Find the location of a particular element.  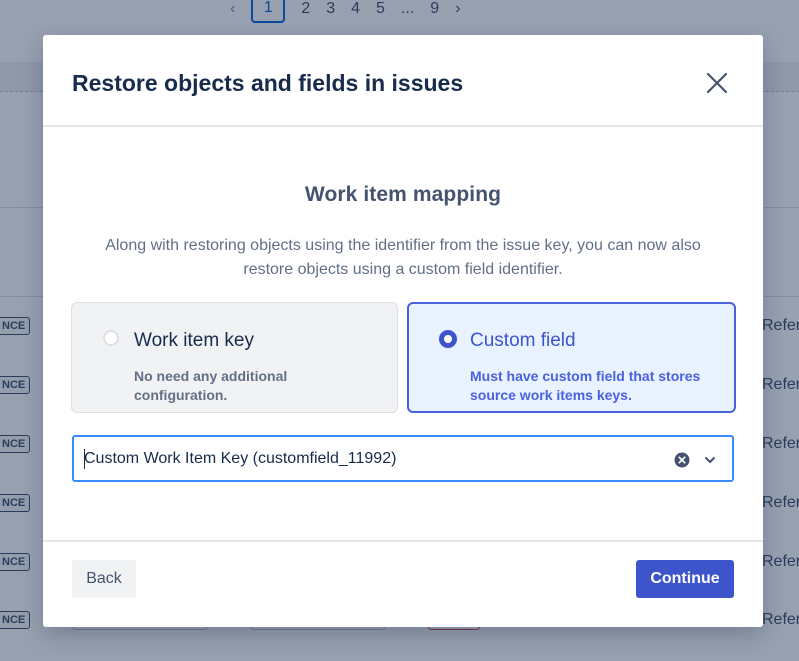

back-button: Back is located at coordinates (104, 579).